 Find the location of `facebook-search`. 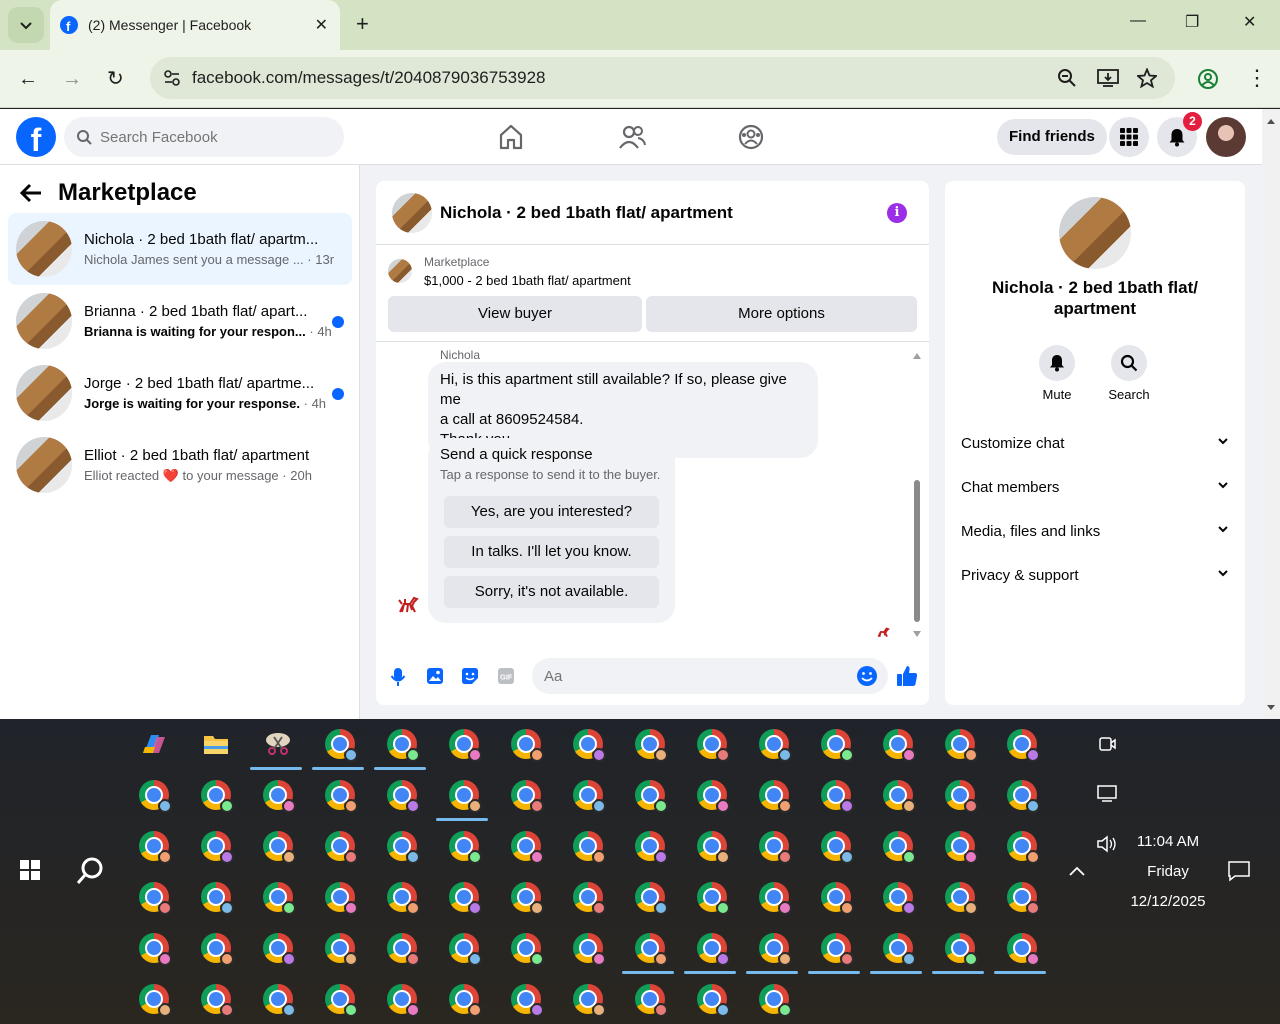

facebook-search is located at coordinates (204, 137).